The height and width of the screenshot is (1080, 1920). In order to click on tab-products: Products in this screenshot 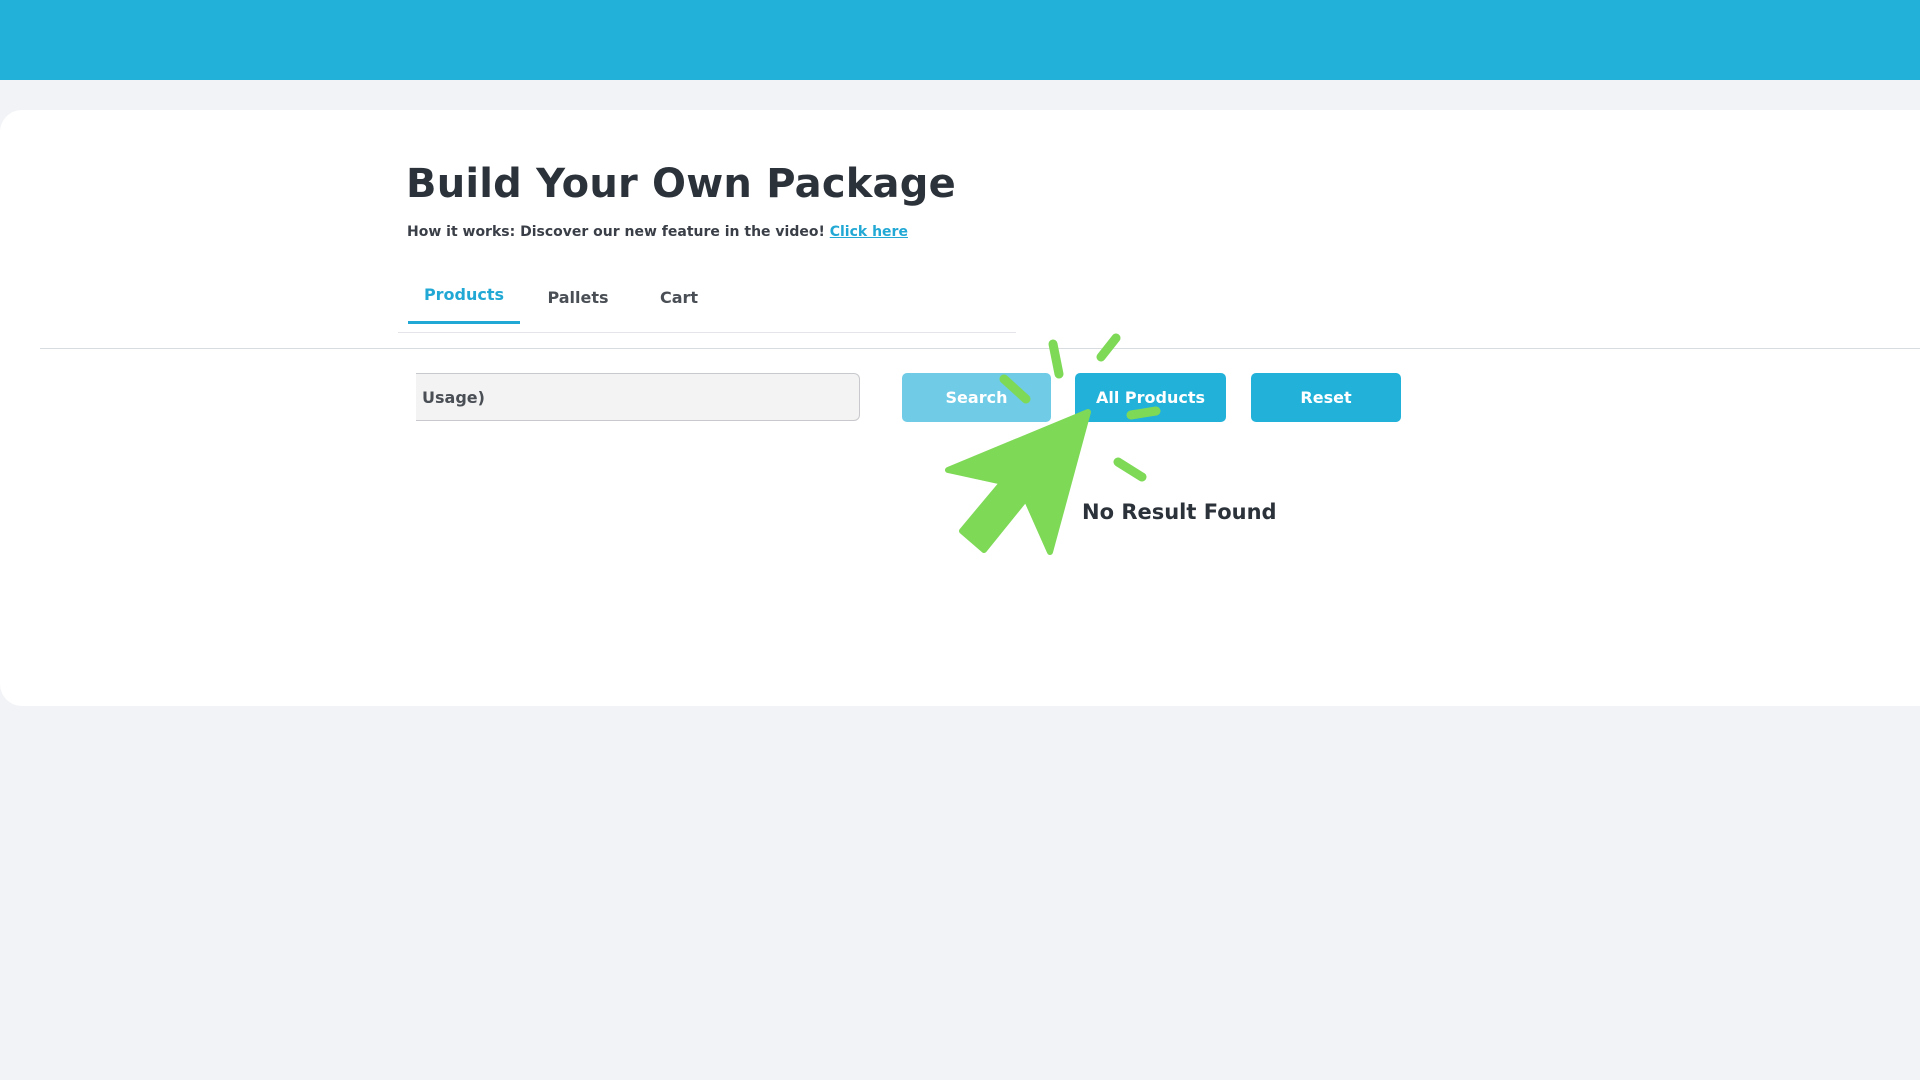, I will do `click(464, 295)`.